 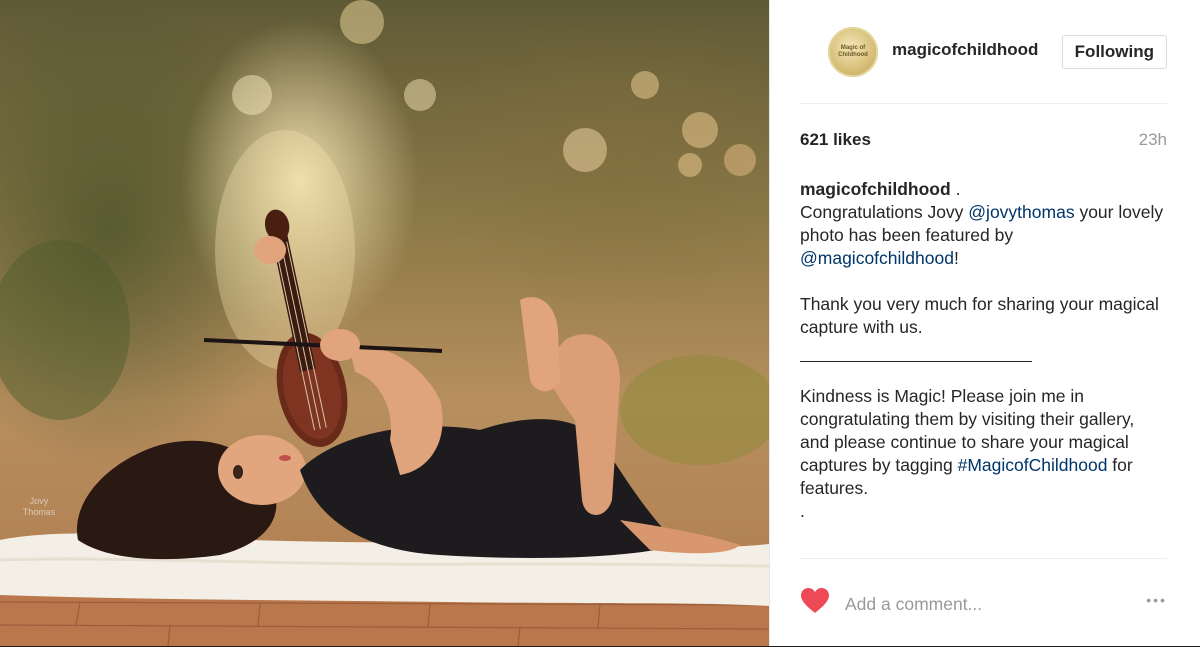 I want to click on caption-text-1: Congratulations Jovy, so click(x=884, y=212).